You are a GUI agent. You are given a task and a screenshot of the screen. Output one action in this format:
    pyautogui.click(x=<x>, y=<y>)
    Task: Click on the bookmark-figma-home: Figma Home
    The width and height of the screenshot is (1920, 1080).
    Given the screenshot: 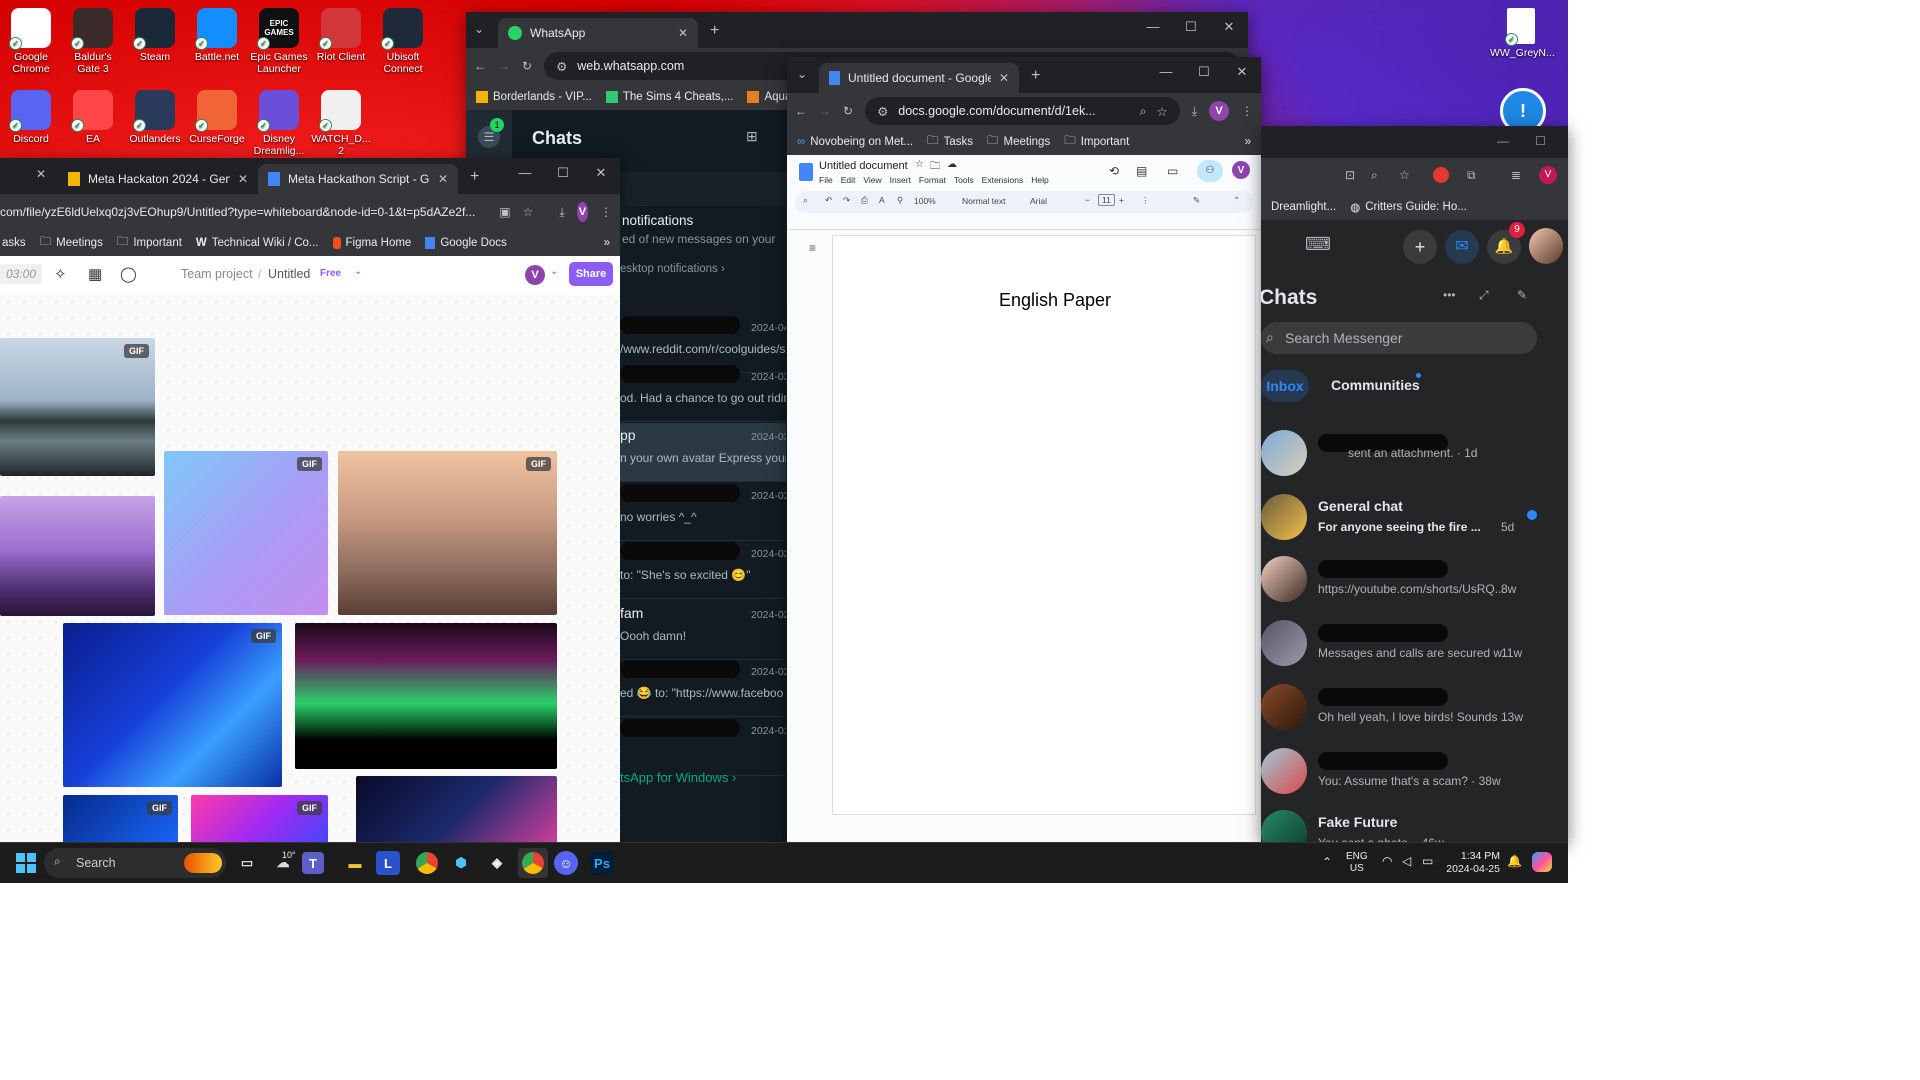 What is the action you would take?
    pyautogui.click(x=371, y=243)
    